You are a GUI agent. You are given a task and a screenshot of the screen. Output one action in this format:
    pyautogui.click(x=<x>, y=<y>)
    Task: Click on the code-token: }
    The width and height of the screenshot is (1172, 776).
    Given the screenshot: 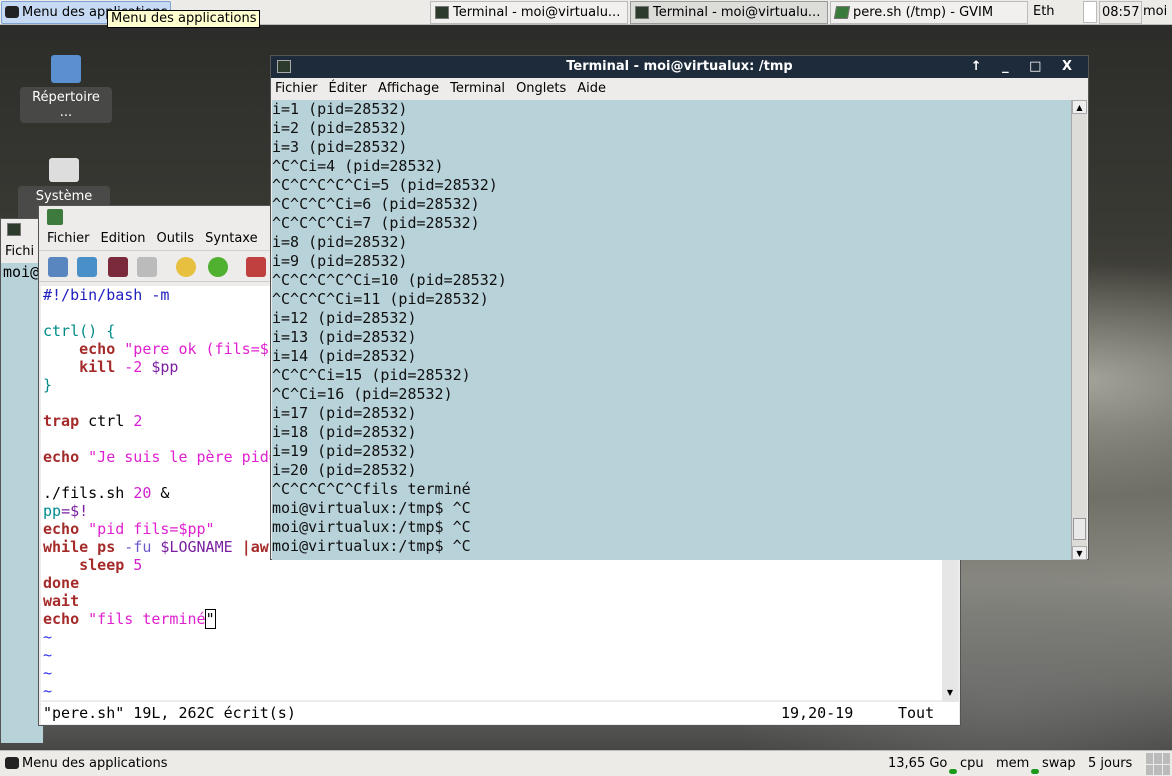 What is the action you would take?
    pyautogui.click(x=48, y=385)
    